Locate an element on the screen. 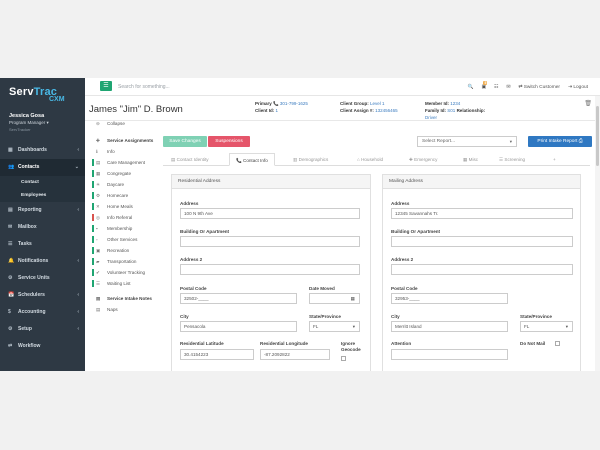 This screenshot has height=450, width=600. submenu-item-congregate: ▦ Congregate is located at coordinates (122, 173).